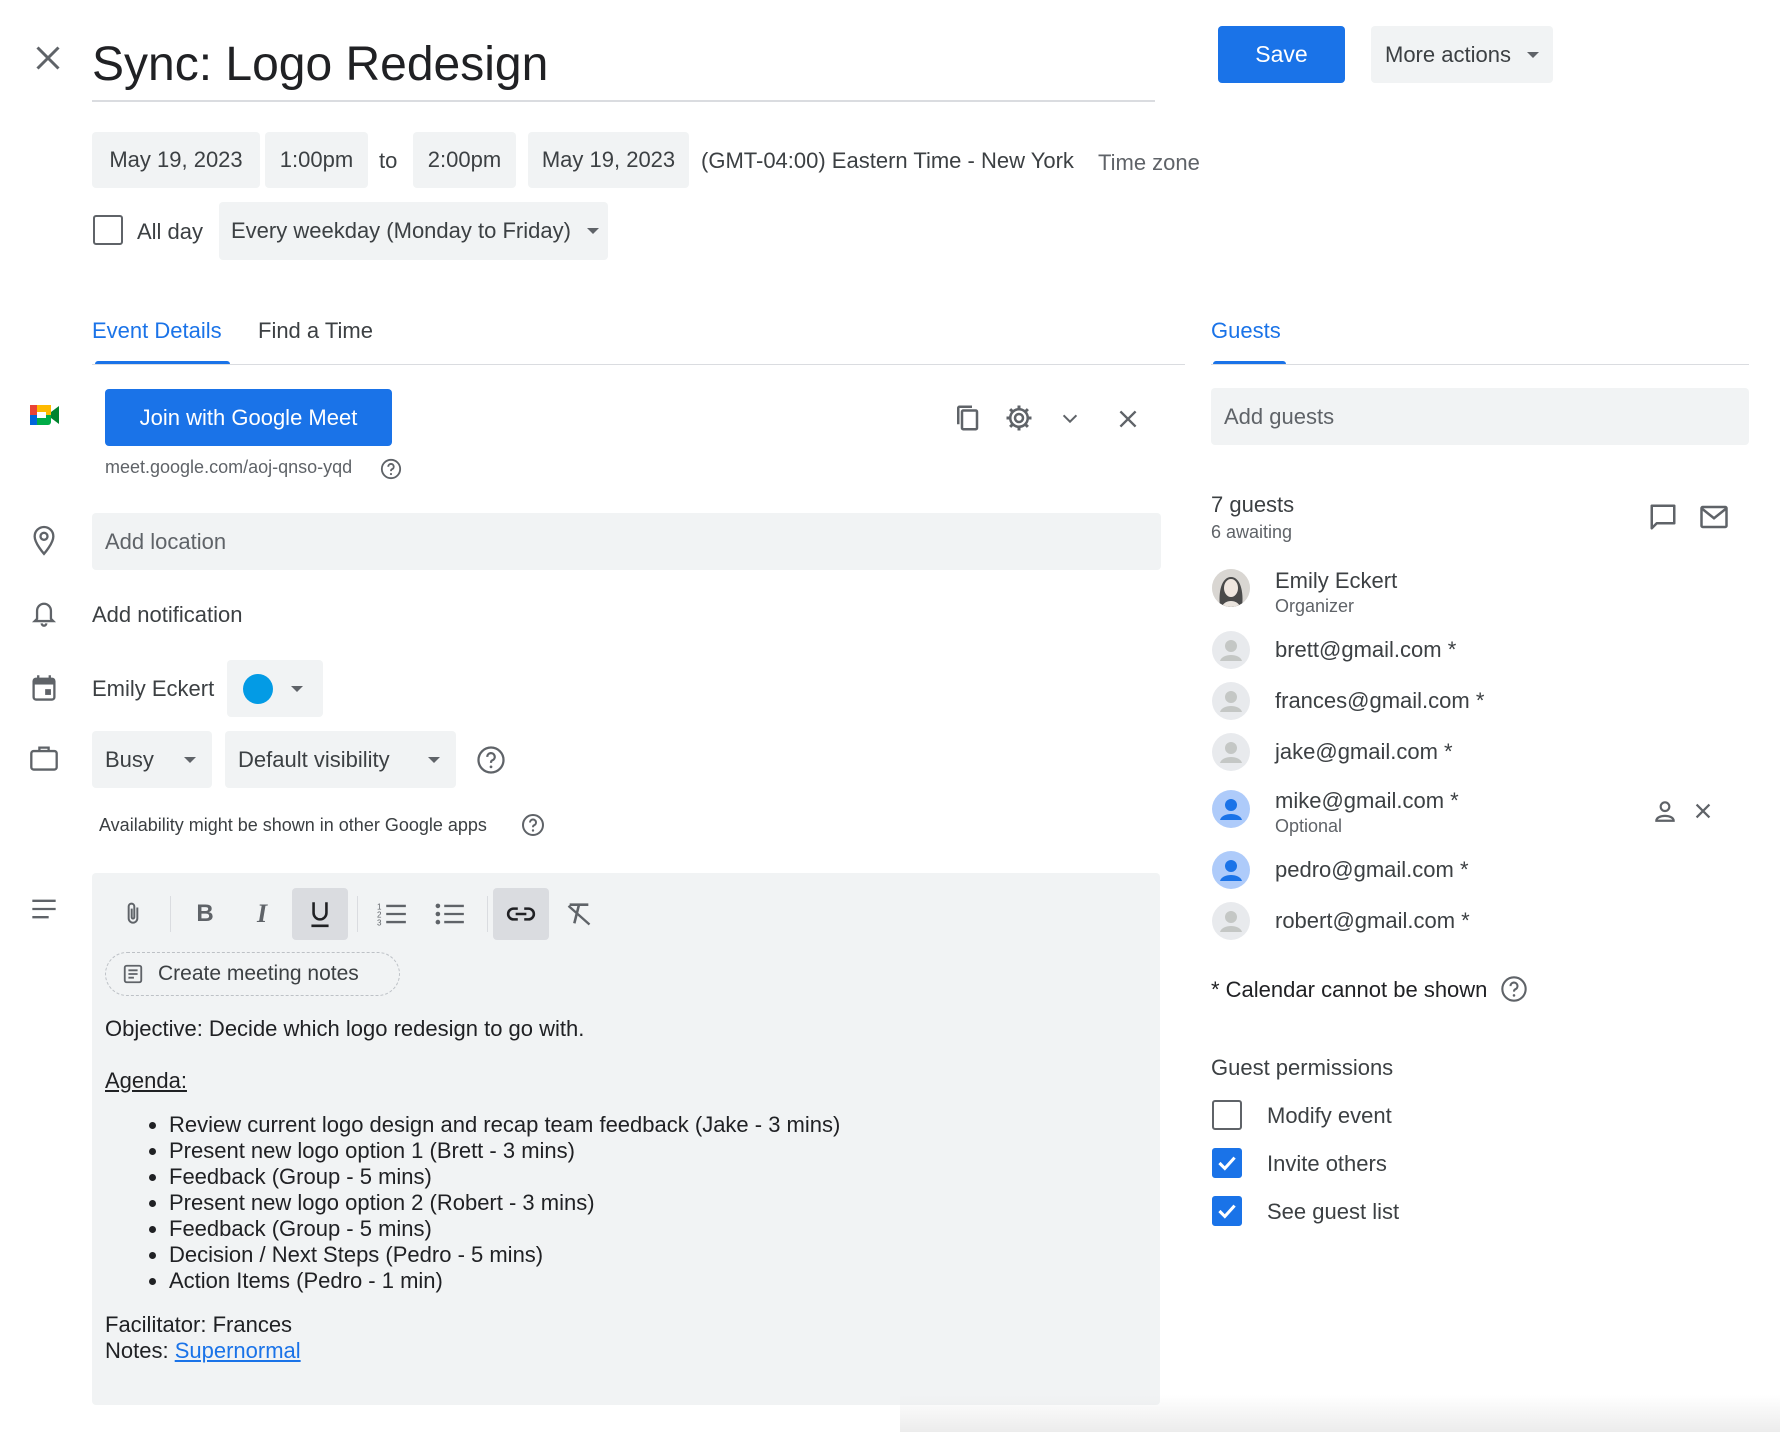 The height and width of the screenshot is (1432, 1780). I want to click on end-time-field: 2:00pm, so click(464, 160).